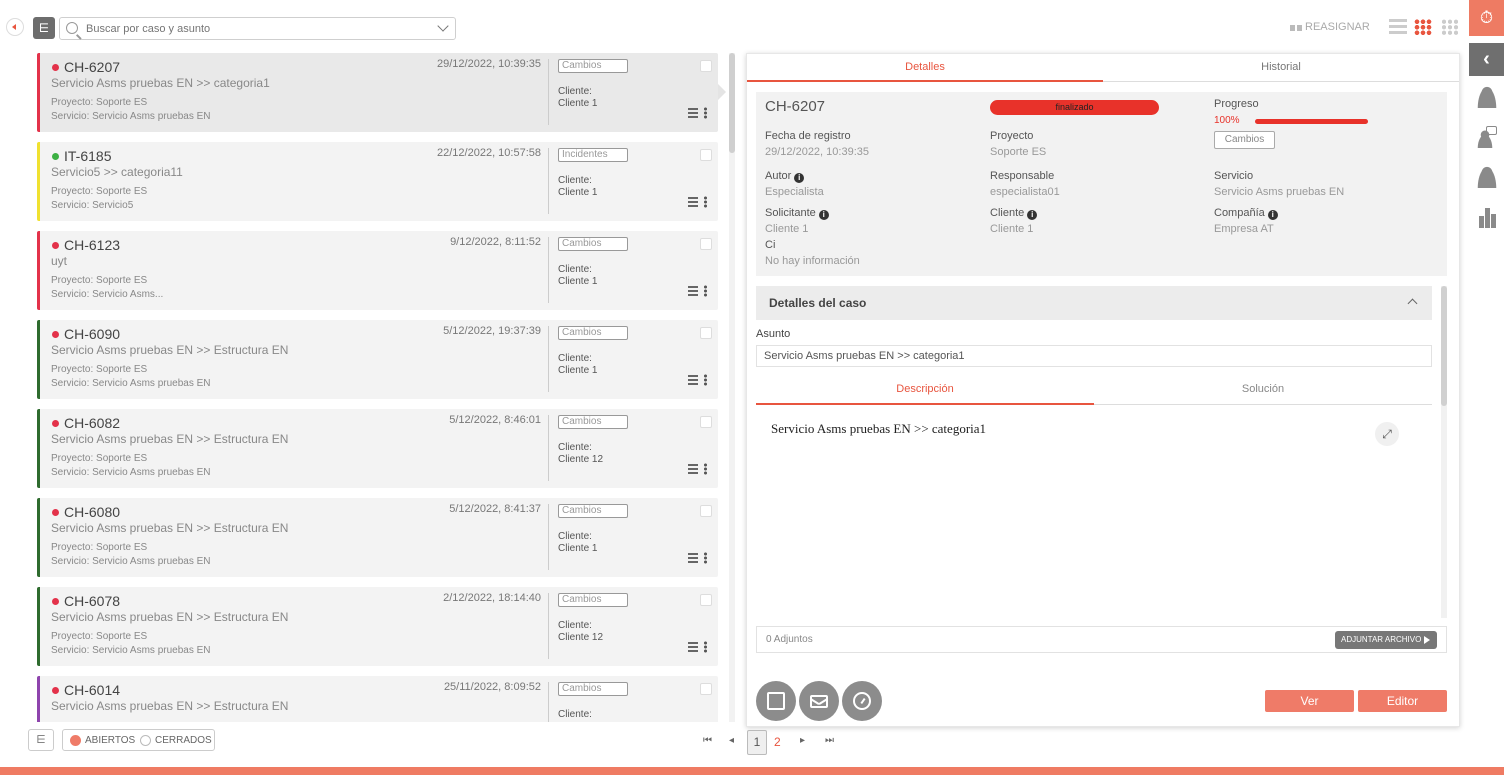  What do you see at coordinates (15, 27) in the screenshot?
I see `collapse-left-toggle` at bounding box center [15, 27].